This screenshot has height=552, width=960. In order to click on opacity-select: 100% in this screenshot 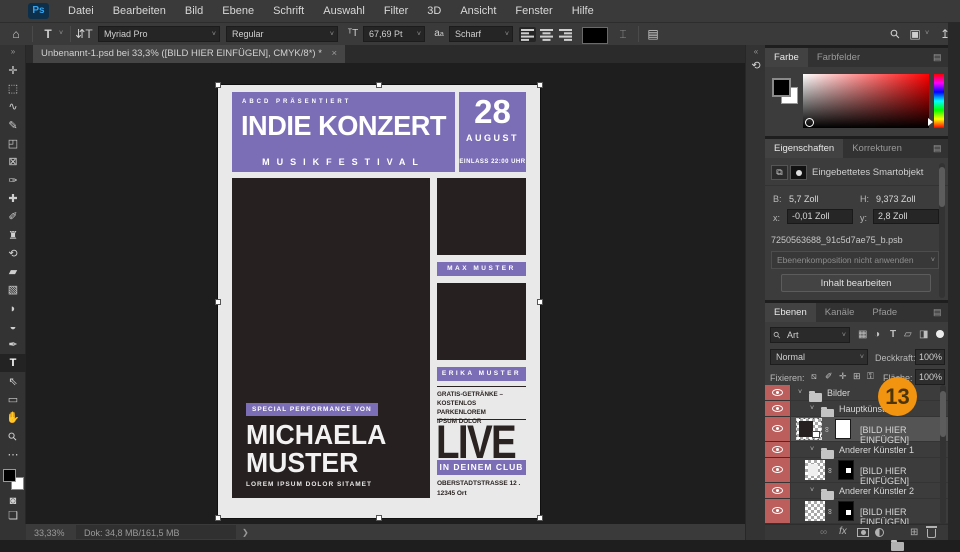, I will do `click(930, 357)`.